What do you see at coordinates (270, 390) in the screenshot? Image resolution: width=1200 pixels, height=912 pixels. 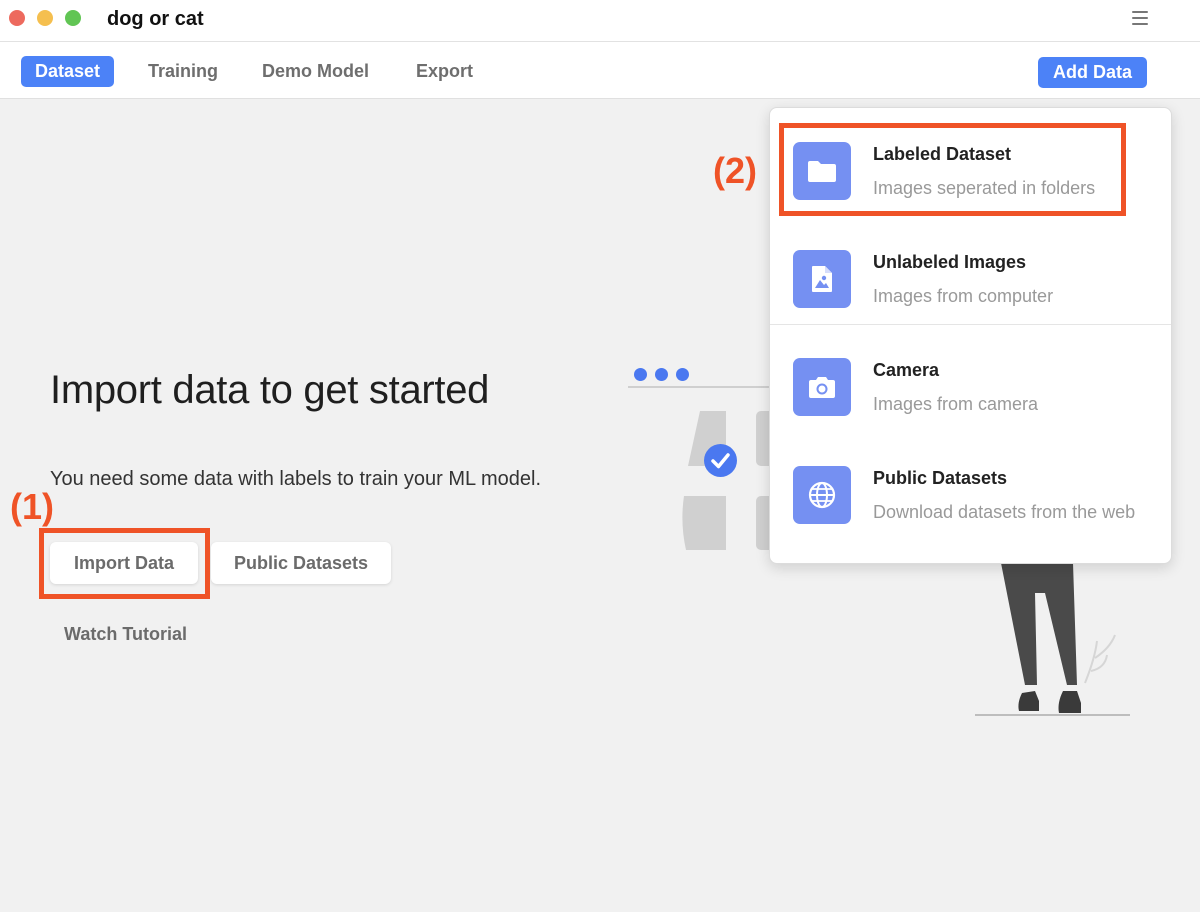 I see `page-headline: Import data to get started` at bounding box center [270, 390].